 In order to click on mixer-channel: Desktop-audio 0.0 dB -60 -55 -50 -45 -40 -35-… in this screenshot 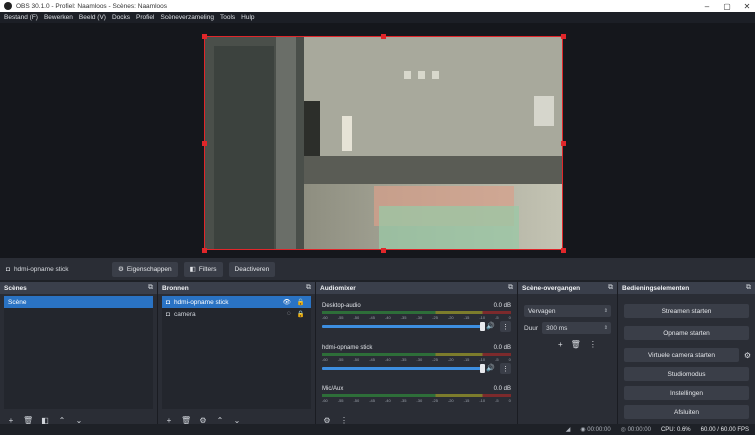, I will do `click(416, 317)`.